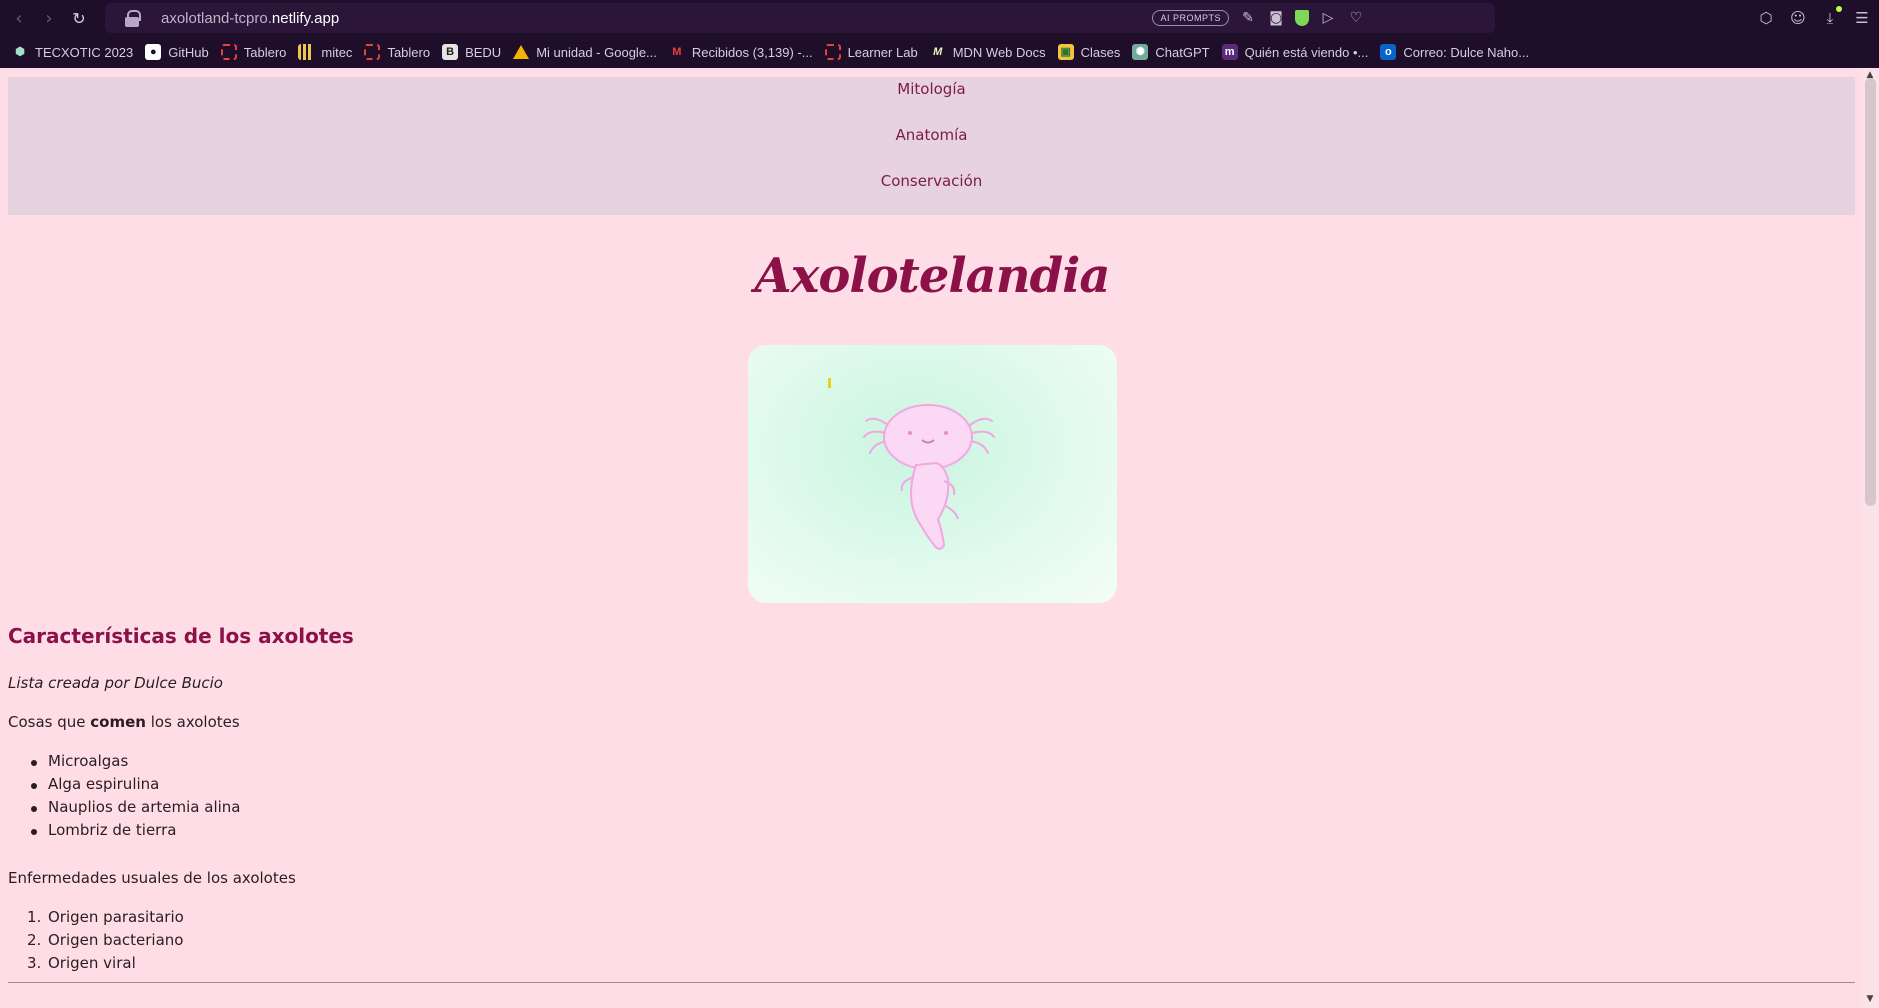  I want to click on bookmark-mitec: mitec, so click(325, 52).